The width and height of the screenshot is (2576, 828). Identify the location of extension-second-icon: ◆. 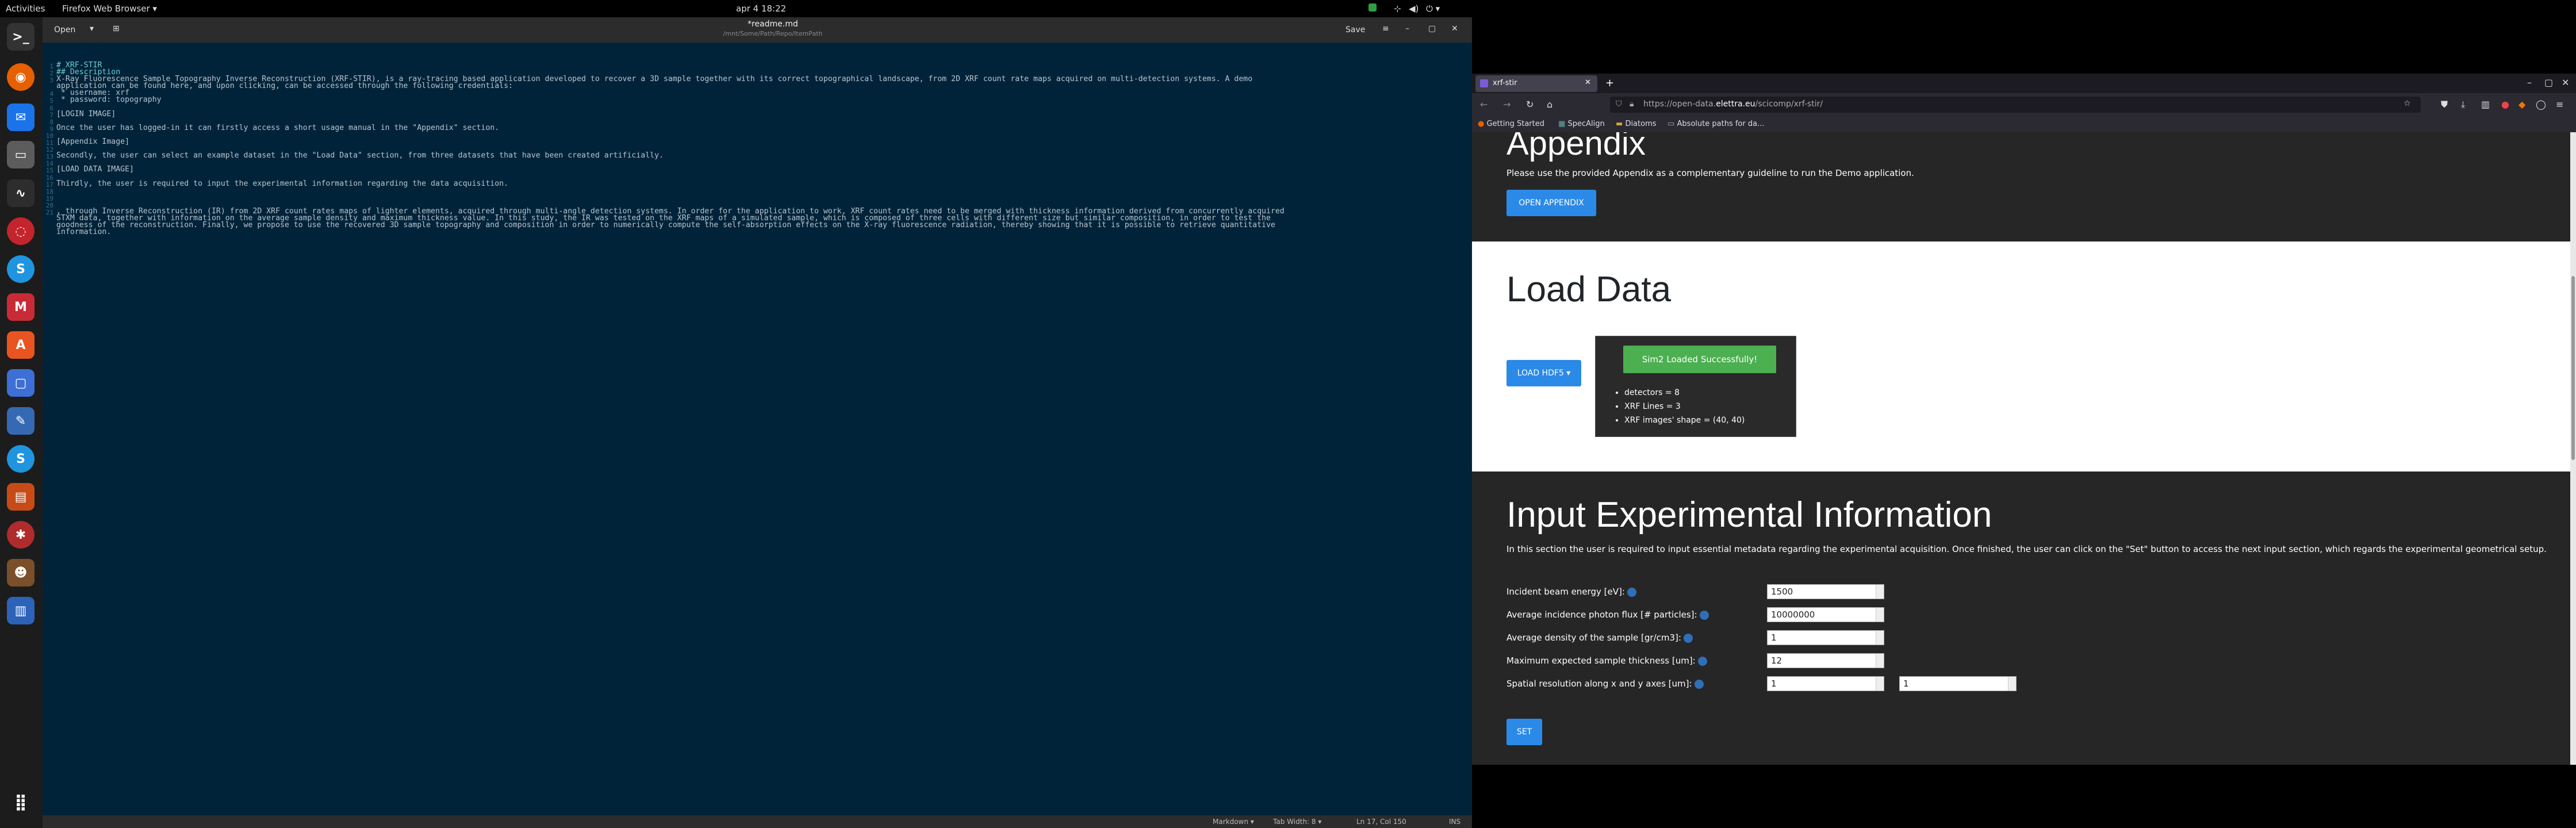
(2521, 104).